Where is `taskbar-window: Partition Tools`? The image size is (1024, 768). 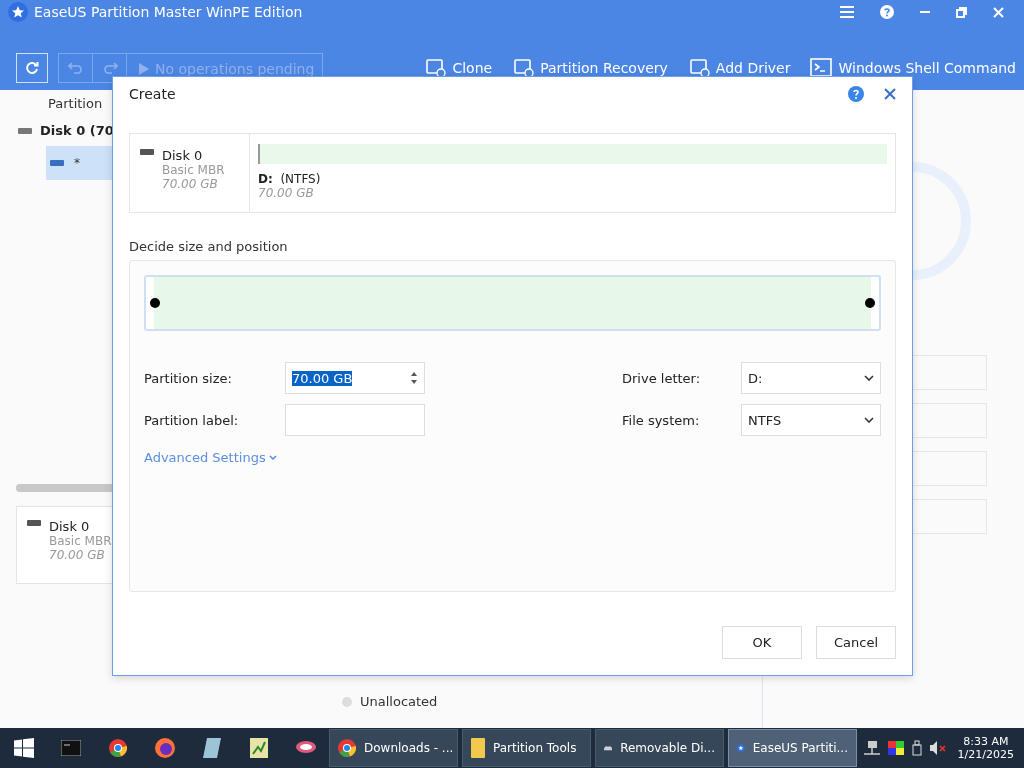
taskbar-window: Partition Tools is located at coordinates (526, 748).